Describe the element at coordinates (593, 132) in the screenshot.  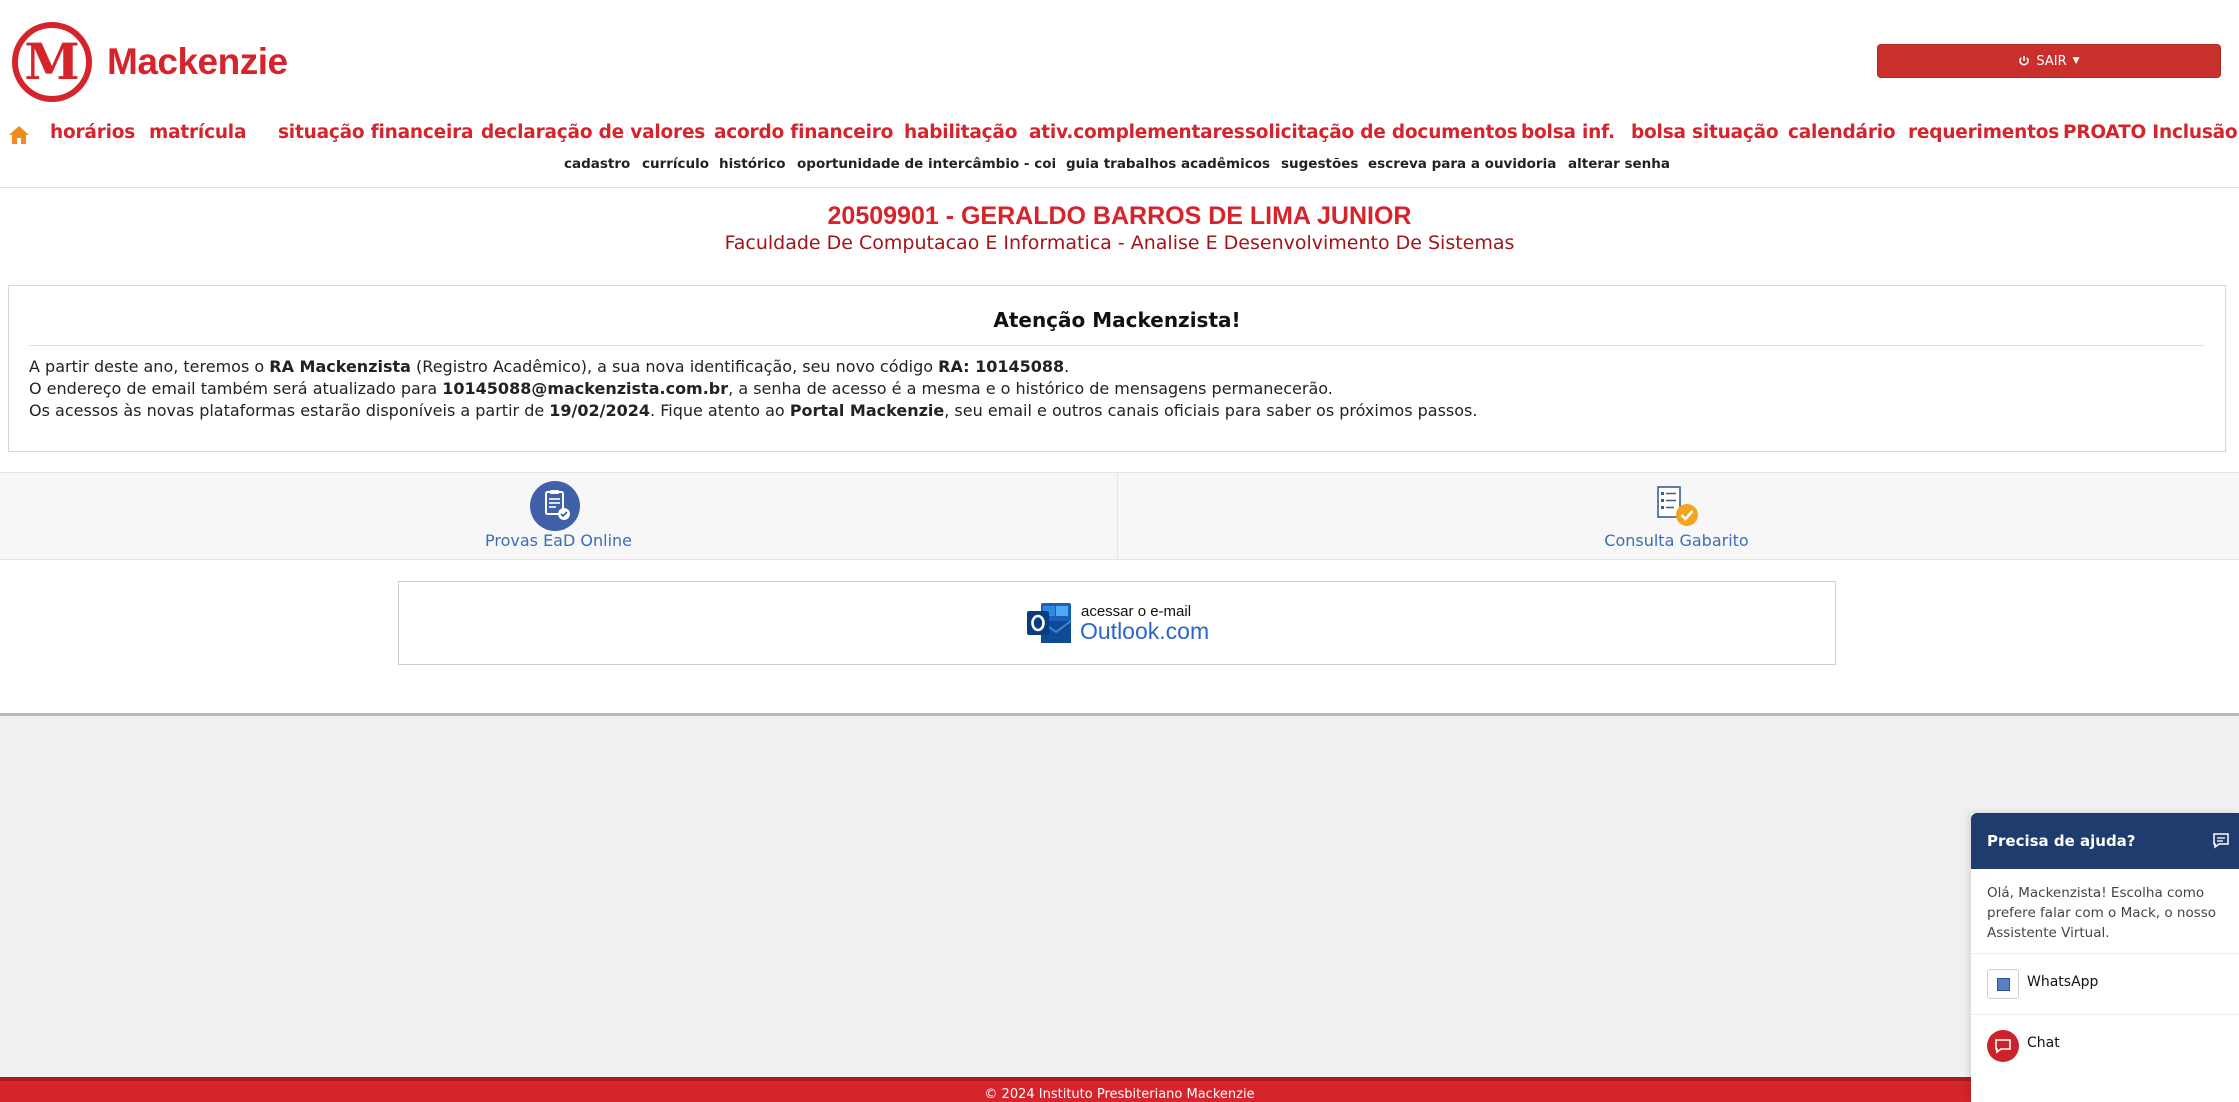
I see `nav-declaracao-de-valores: declaração de valores` at that location.